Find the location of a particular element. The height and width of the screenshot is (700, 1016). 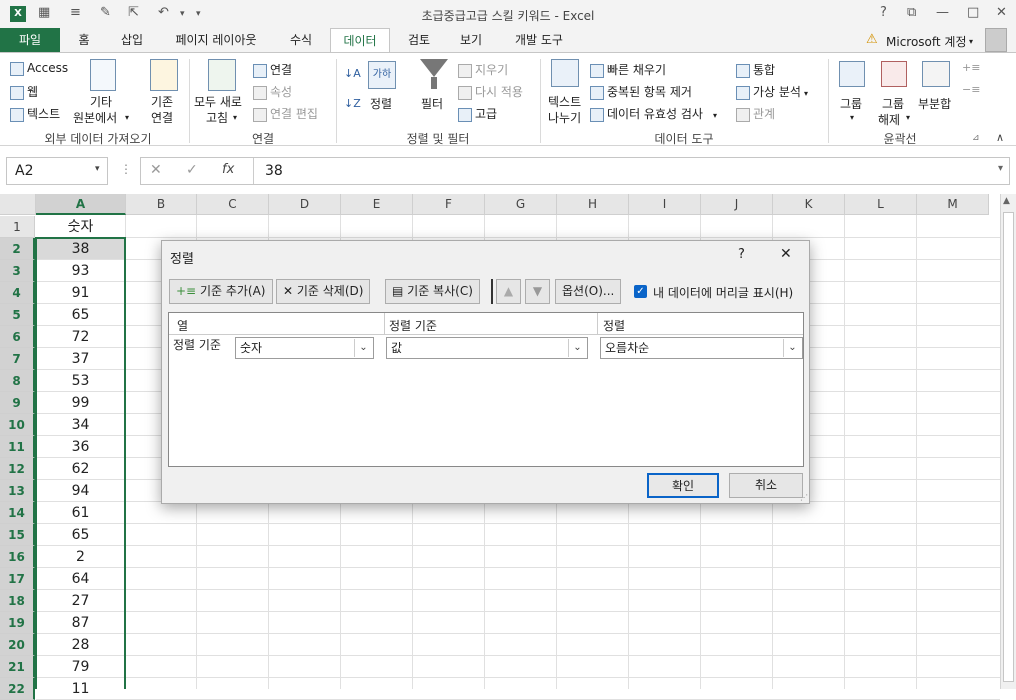

consolidate-button: 통합 is located at coordinates (764, 70).